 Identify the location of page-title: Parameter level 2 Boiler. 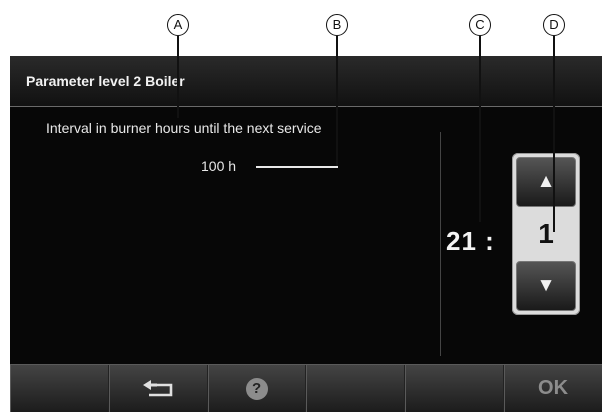
(105, 81).